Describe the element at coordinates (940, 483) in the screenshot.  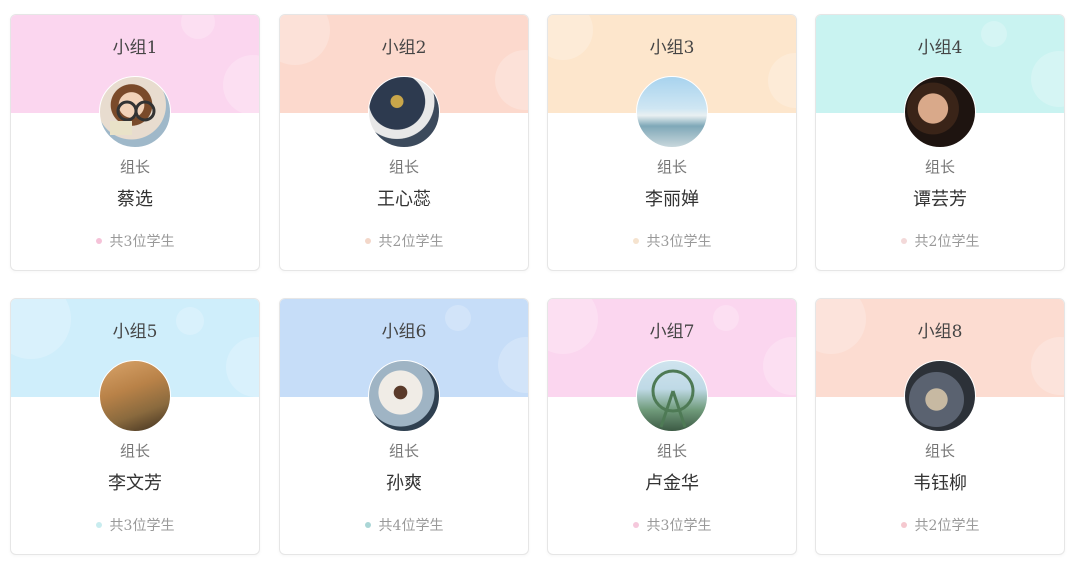
I see `leader-name: 韦钰柳` at that location.